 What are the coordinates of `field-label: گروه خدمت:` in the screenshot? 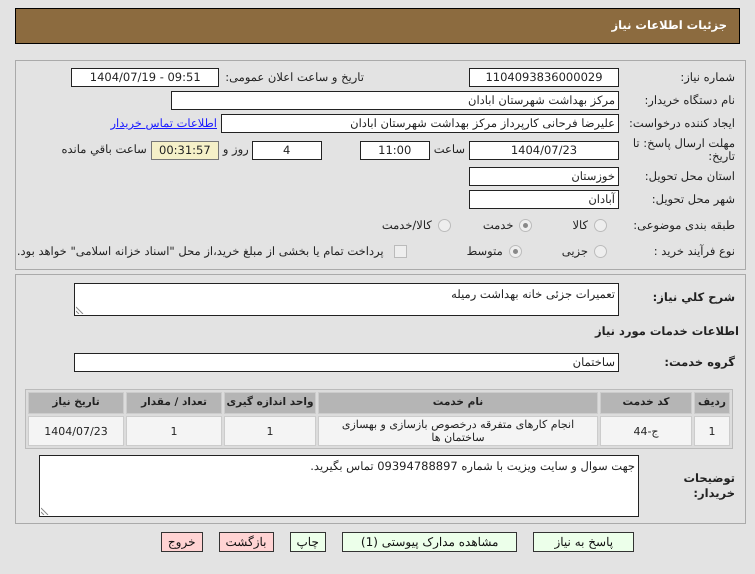 It's located at (699, 362).